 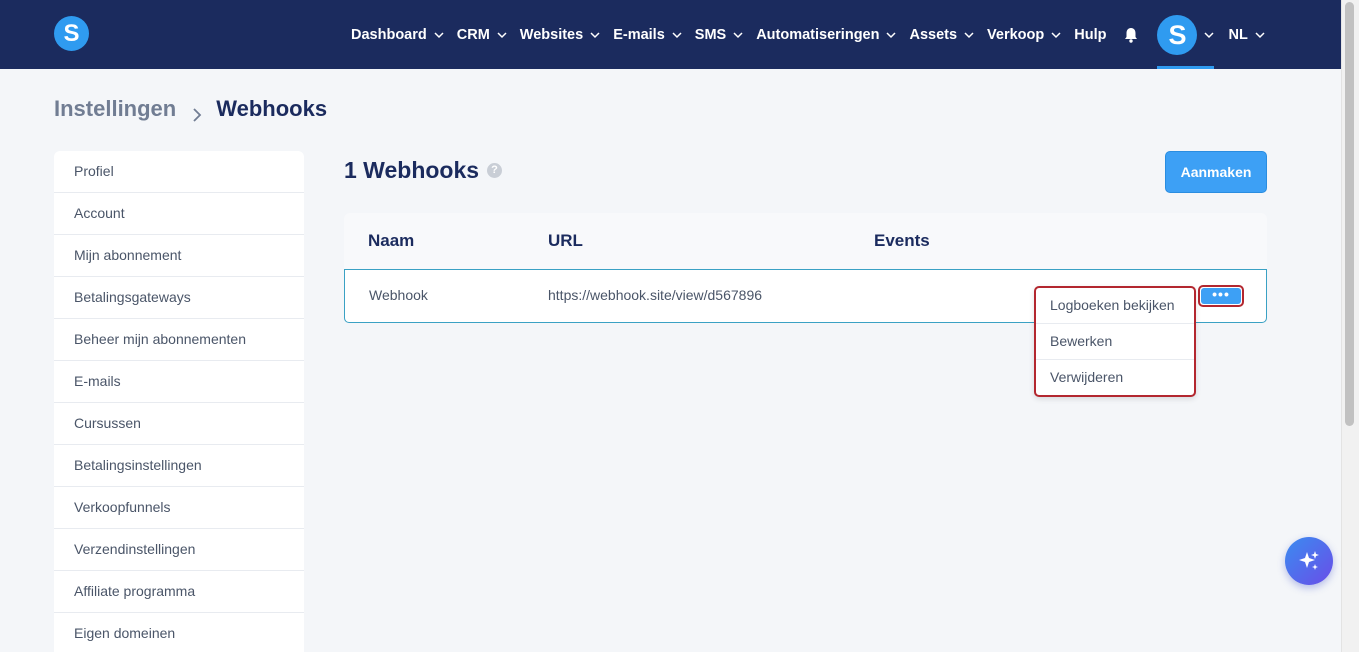 I want to click on nav-item-label: Hulp, so click(x=1090, y=34).